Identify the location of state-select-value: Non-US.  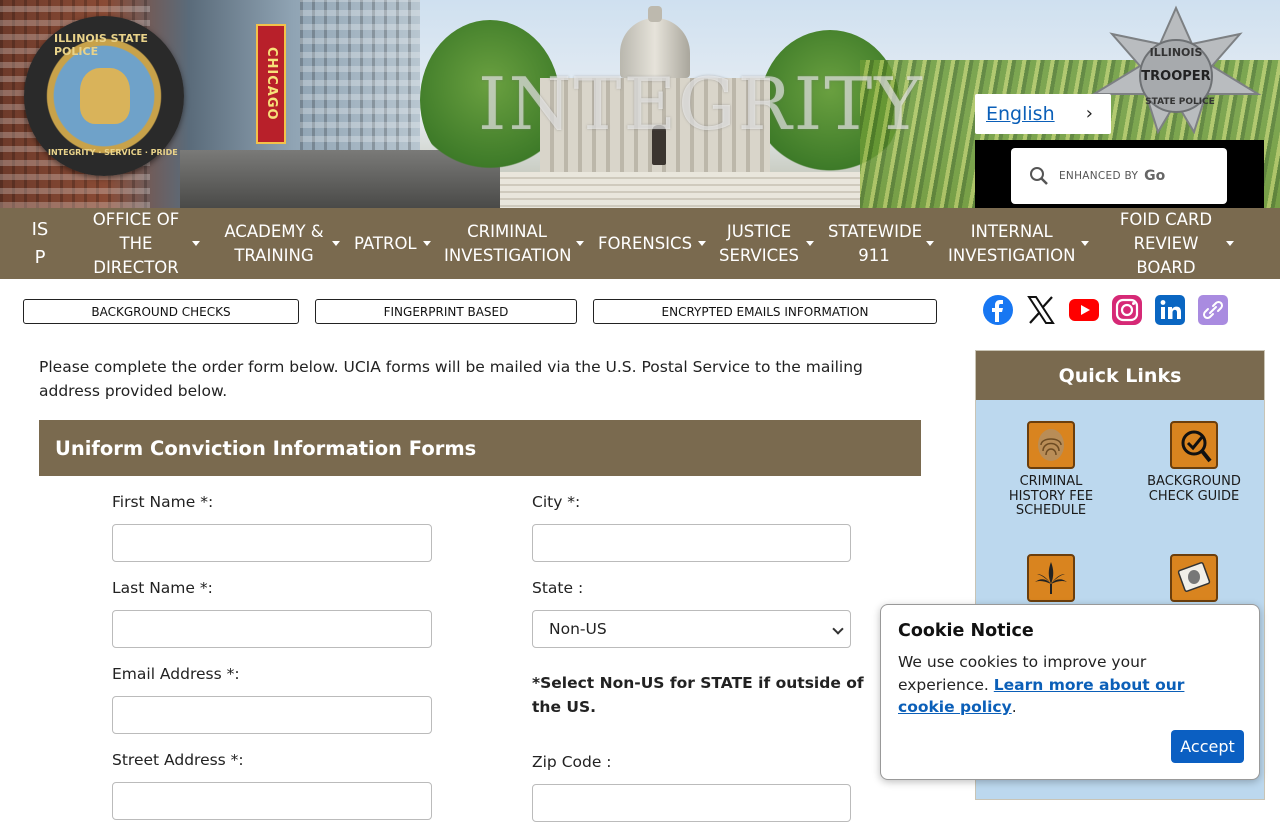
(578, 629).